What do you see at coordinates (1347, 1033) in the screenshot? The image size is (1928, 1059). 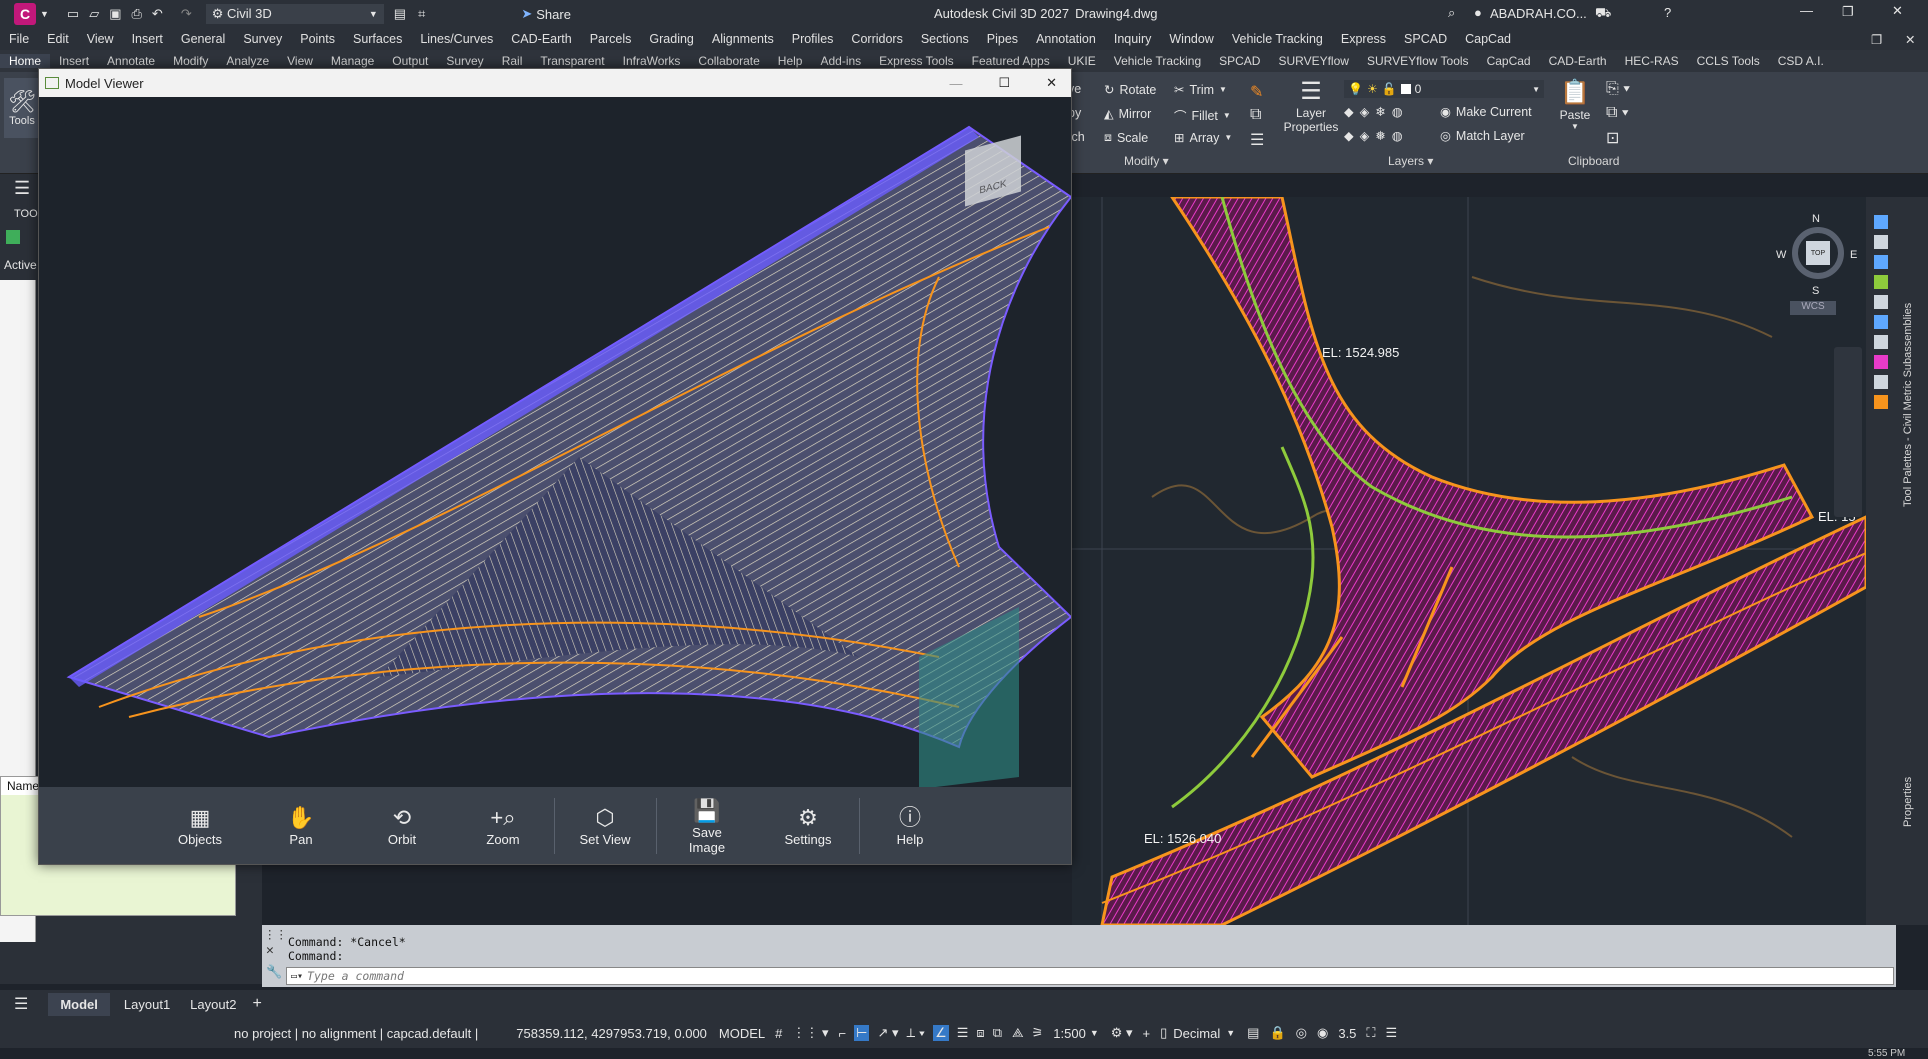 I see `lineweight-value: 3.5` at bounding box center [1347, 1033].